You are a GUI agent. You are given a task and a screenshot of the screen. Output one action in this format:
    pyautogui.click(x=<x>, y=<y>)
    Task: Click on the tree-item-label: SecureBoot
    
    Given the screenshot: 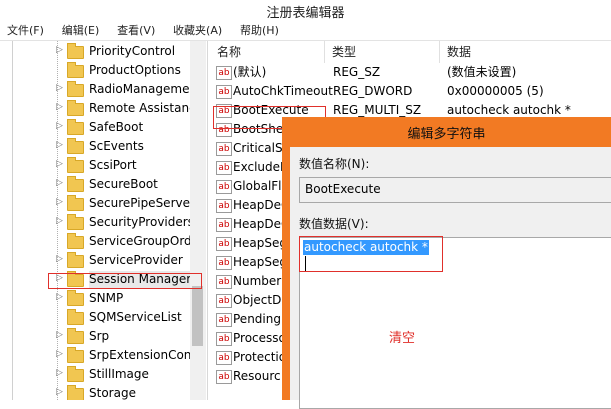 What is the action you would take?
    pyautogui.click(x=123, y=184)
    